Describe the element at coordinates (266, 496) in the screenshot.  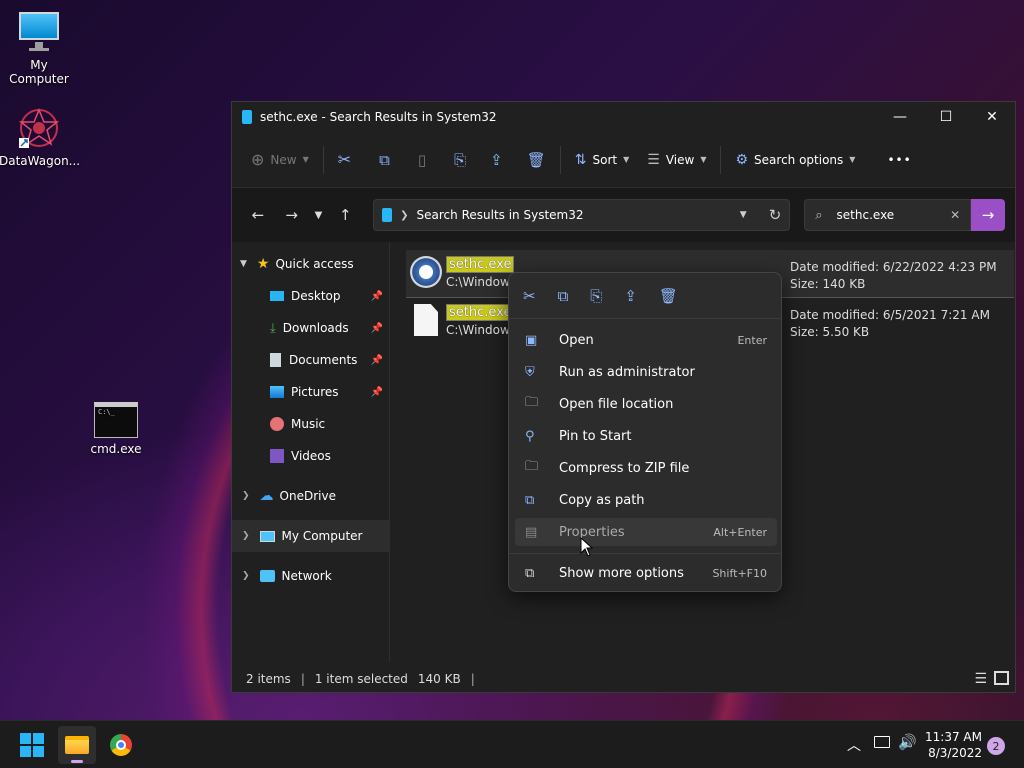
I see `cloud-icon: ☁` at that location.